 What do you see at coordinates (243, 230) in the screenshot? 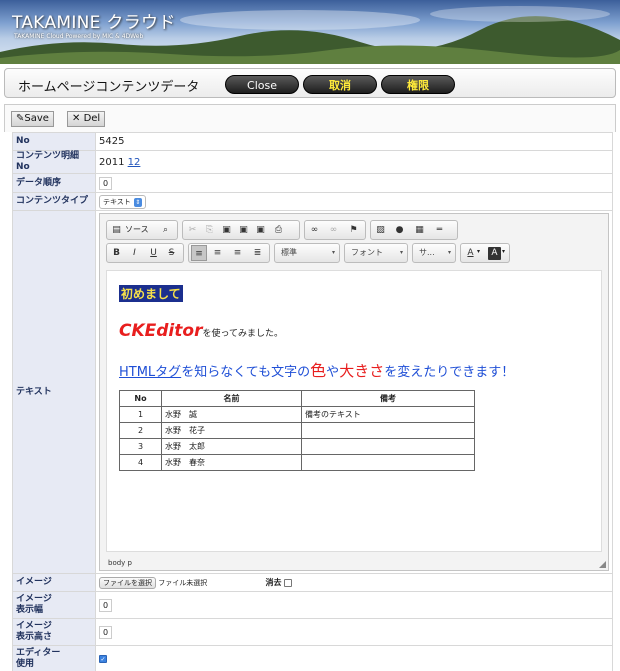
I see `paste-text-icon: ▣` at bounding box center [243, 230].